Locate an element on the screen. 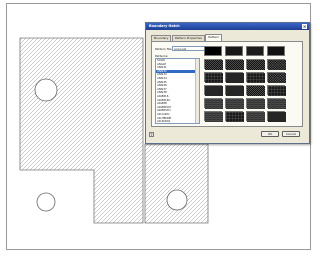  dialog-title: Boundary Hatch is located at coordinates (164, 26).